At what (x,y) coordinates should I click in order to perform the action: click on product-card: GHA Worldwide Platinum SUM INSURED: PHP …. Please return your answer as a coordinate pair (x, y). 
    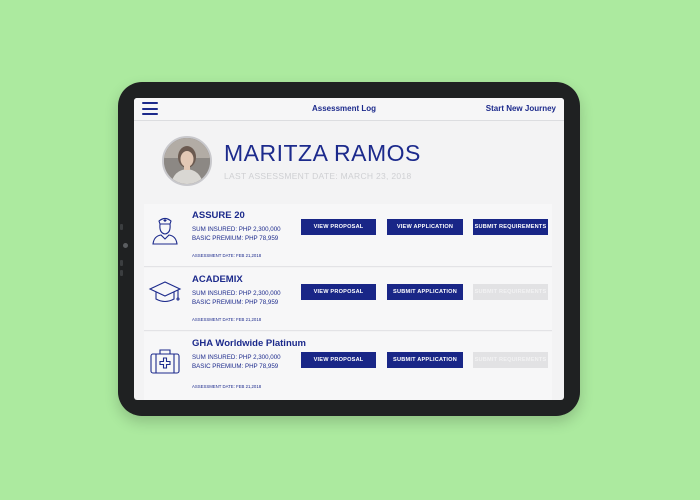
    Looking at the image, I should click on (348, 366).